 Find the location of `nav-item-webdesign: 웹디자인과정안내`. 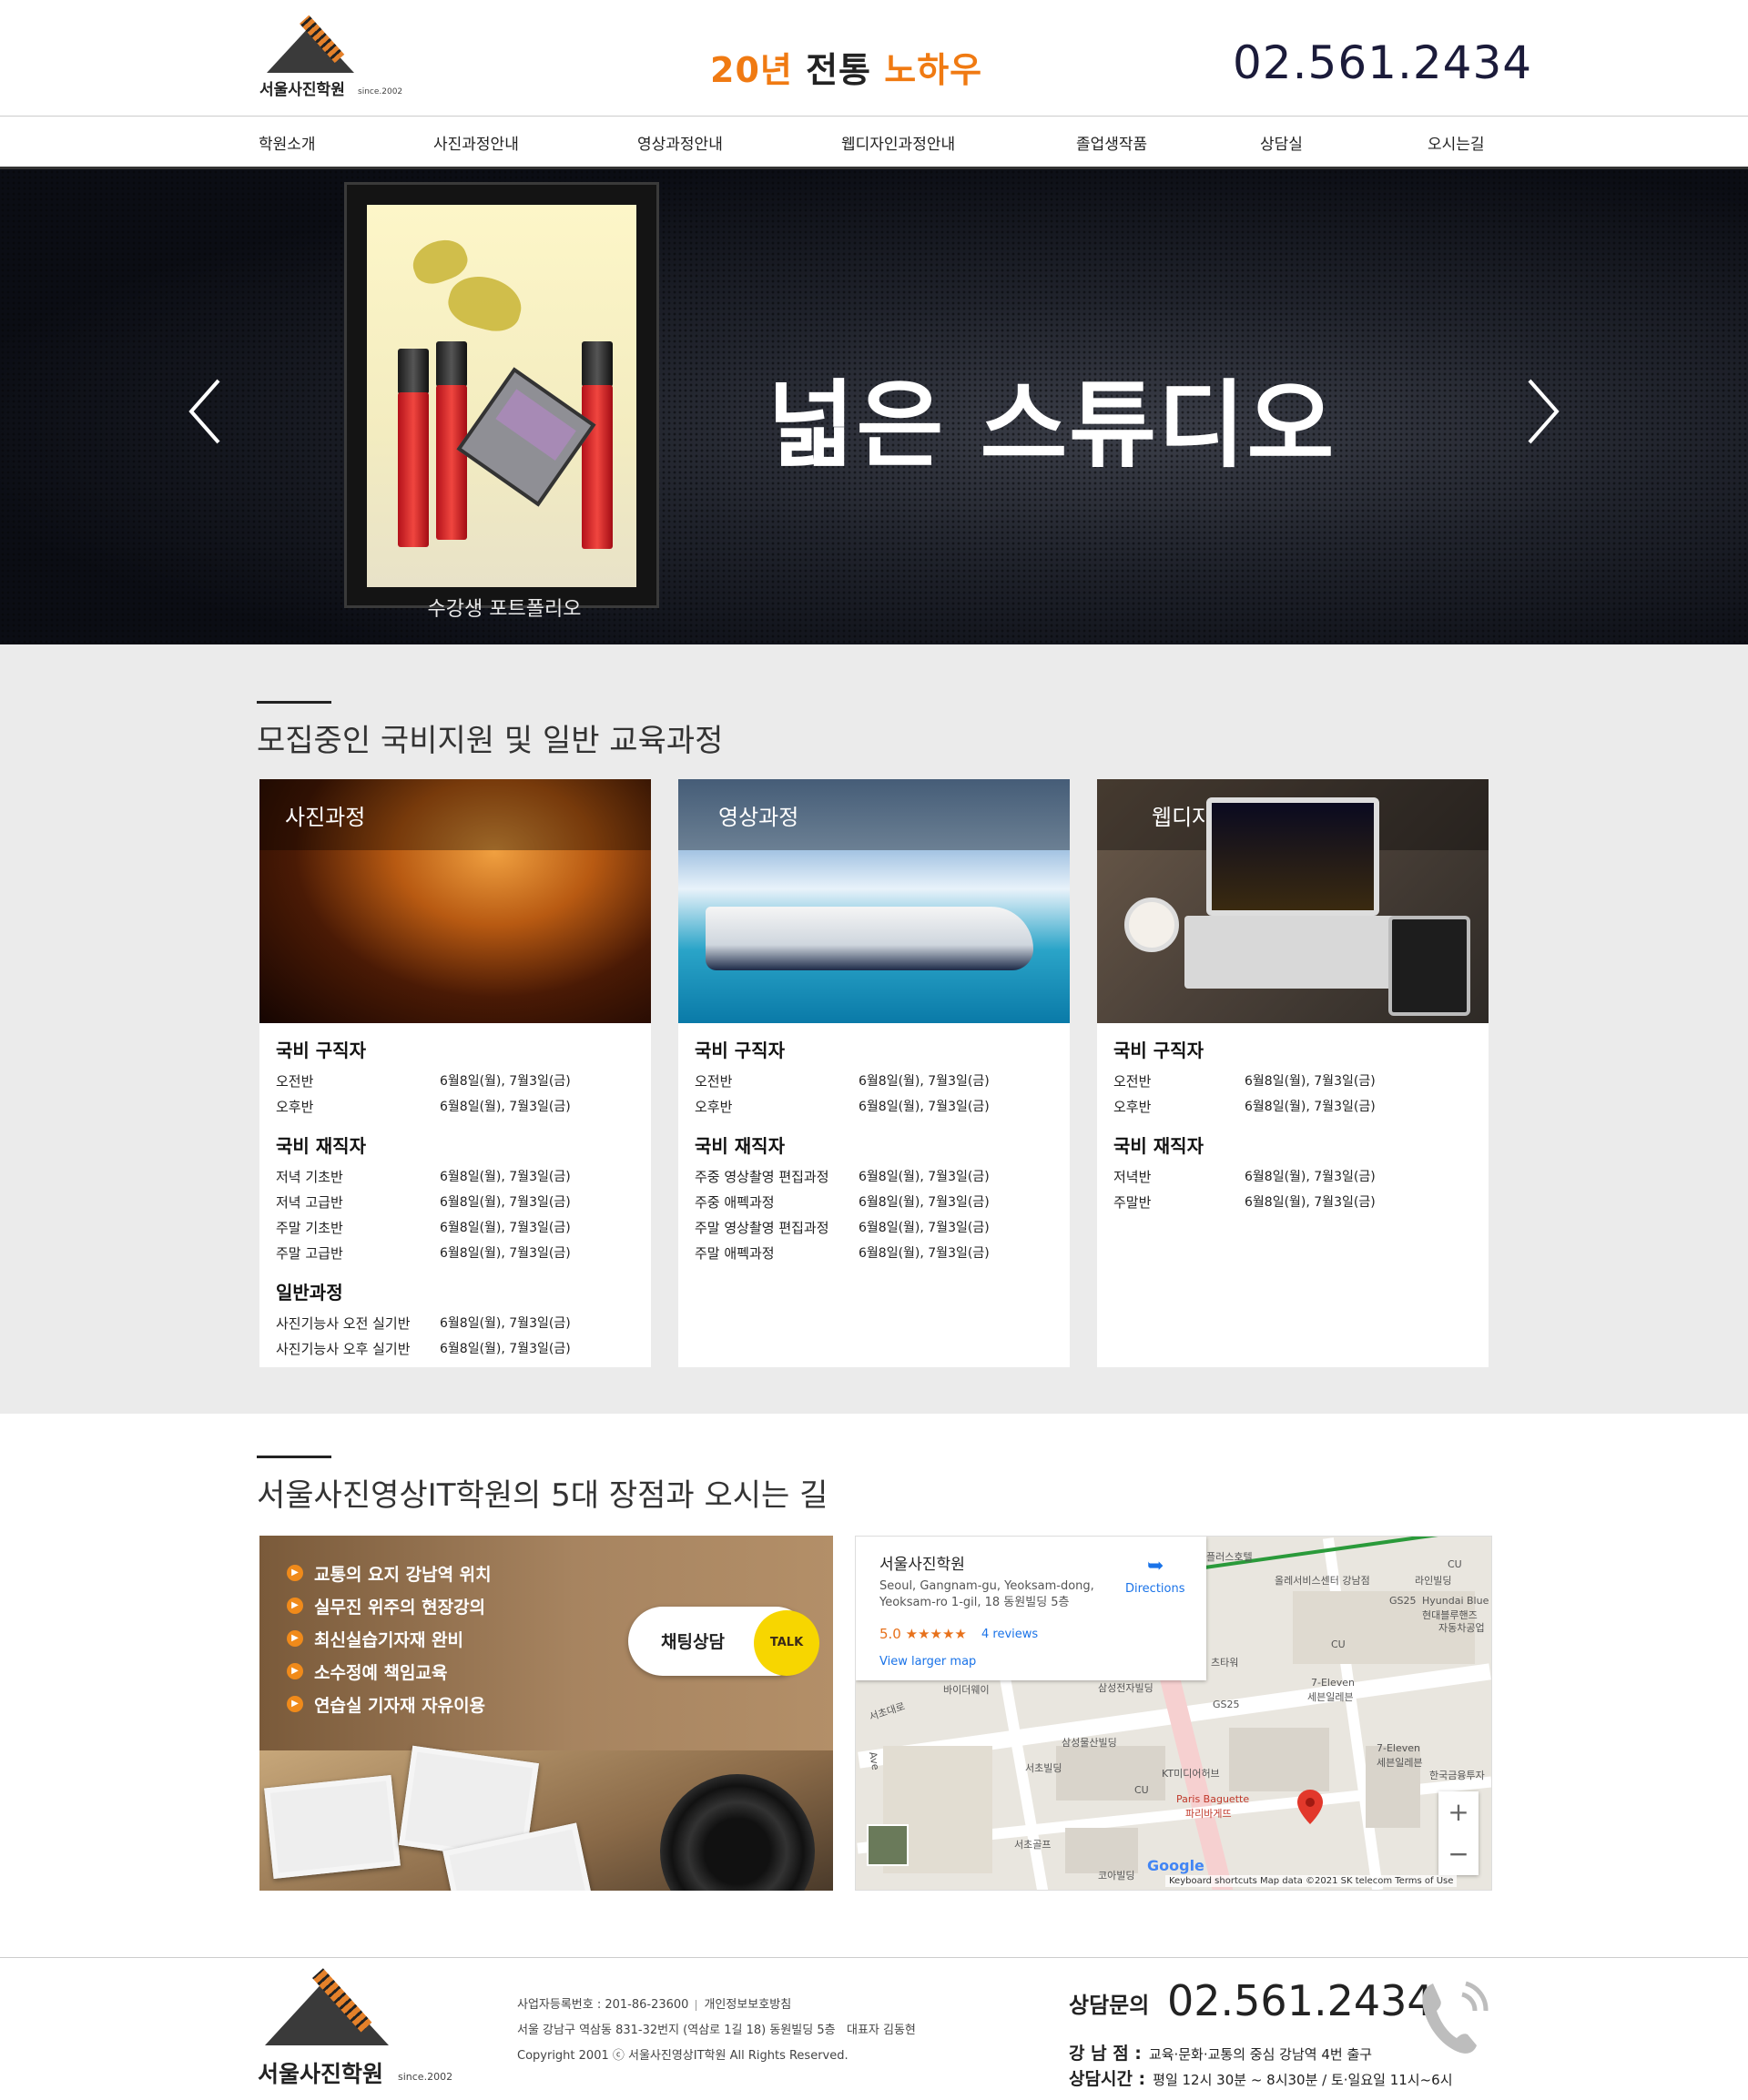

nav-item-webdesign: 웹디자인과정안내 is located at coordinates (898, 142).